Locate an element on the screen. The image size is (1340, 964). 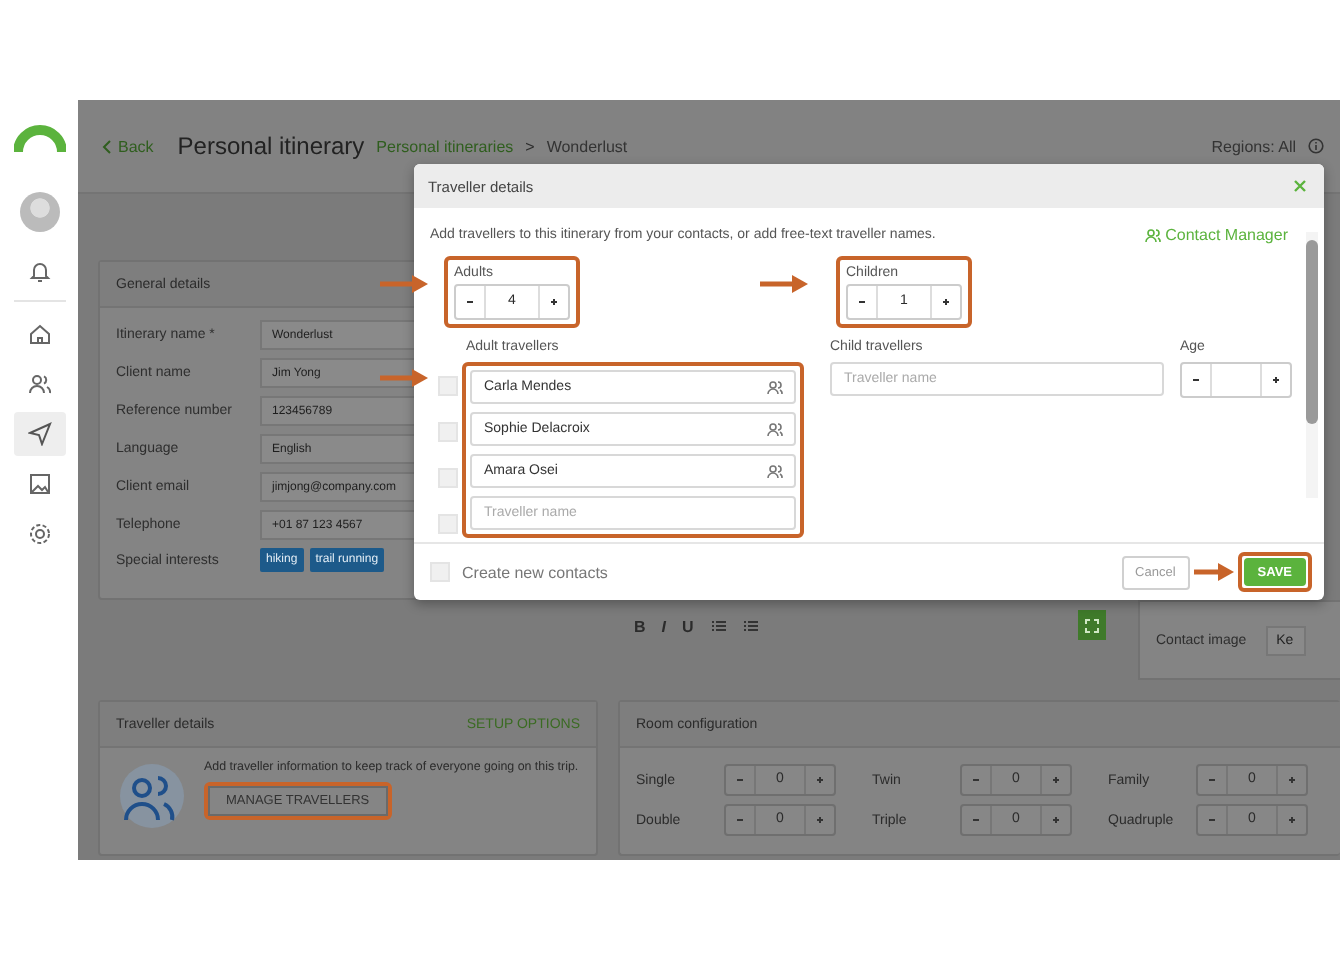
page-title: Personal itinerary is located at coordinates (271, 146).